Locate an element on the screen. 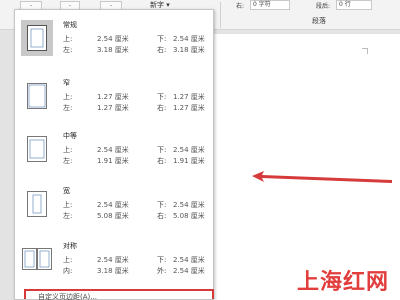 The width and height of the screenshot is (400, 300). top-value: 1.27 厘米 is located at coordinates (113, 97).